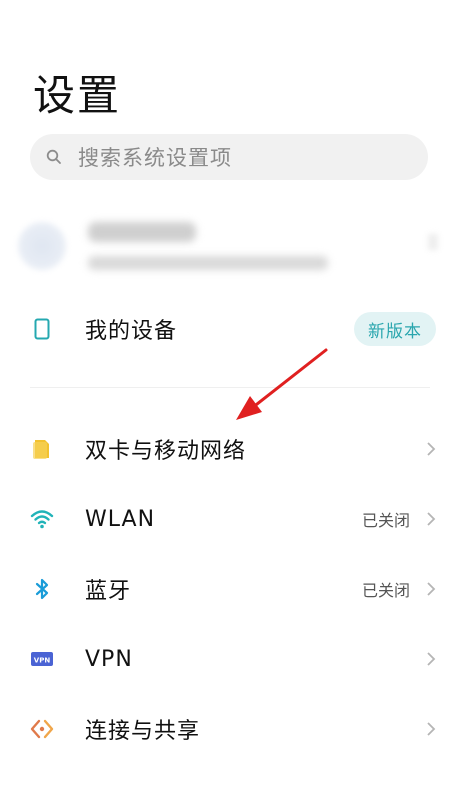 The image size is (458, 800). I want to click on item-label: 蓝牙, so click(108, 591).